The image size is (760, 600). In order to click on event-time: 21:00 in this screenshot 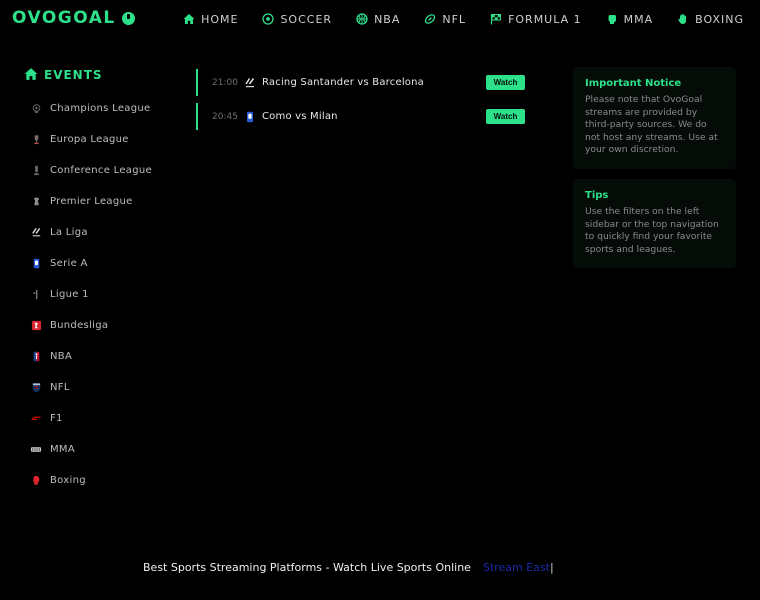, I will do `click(225, 82)`.